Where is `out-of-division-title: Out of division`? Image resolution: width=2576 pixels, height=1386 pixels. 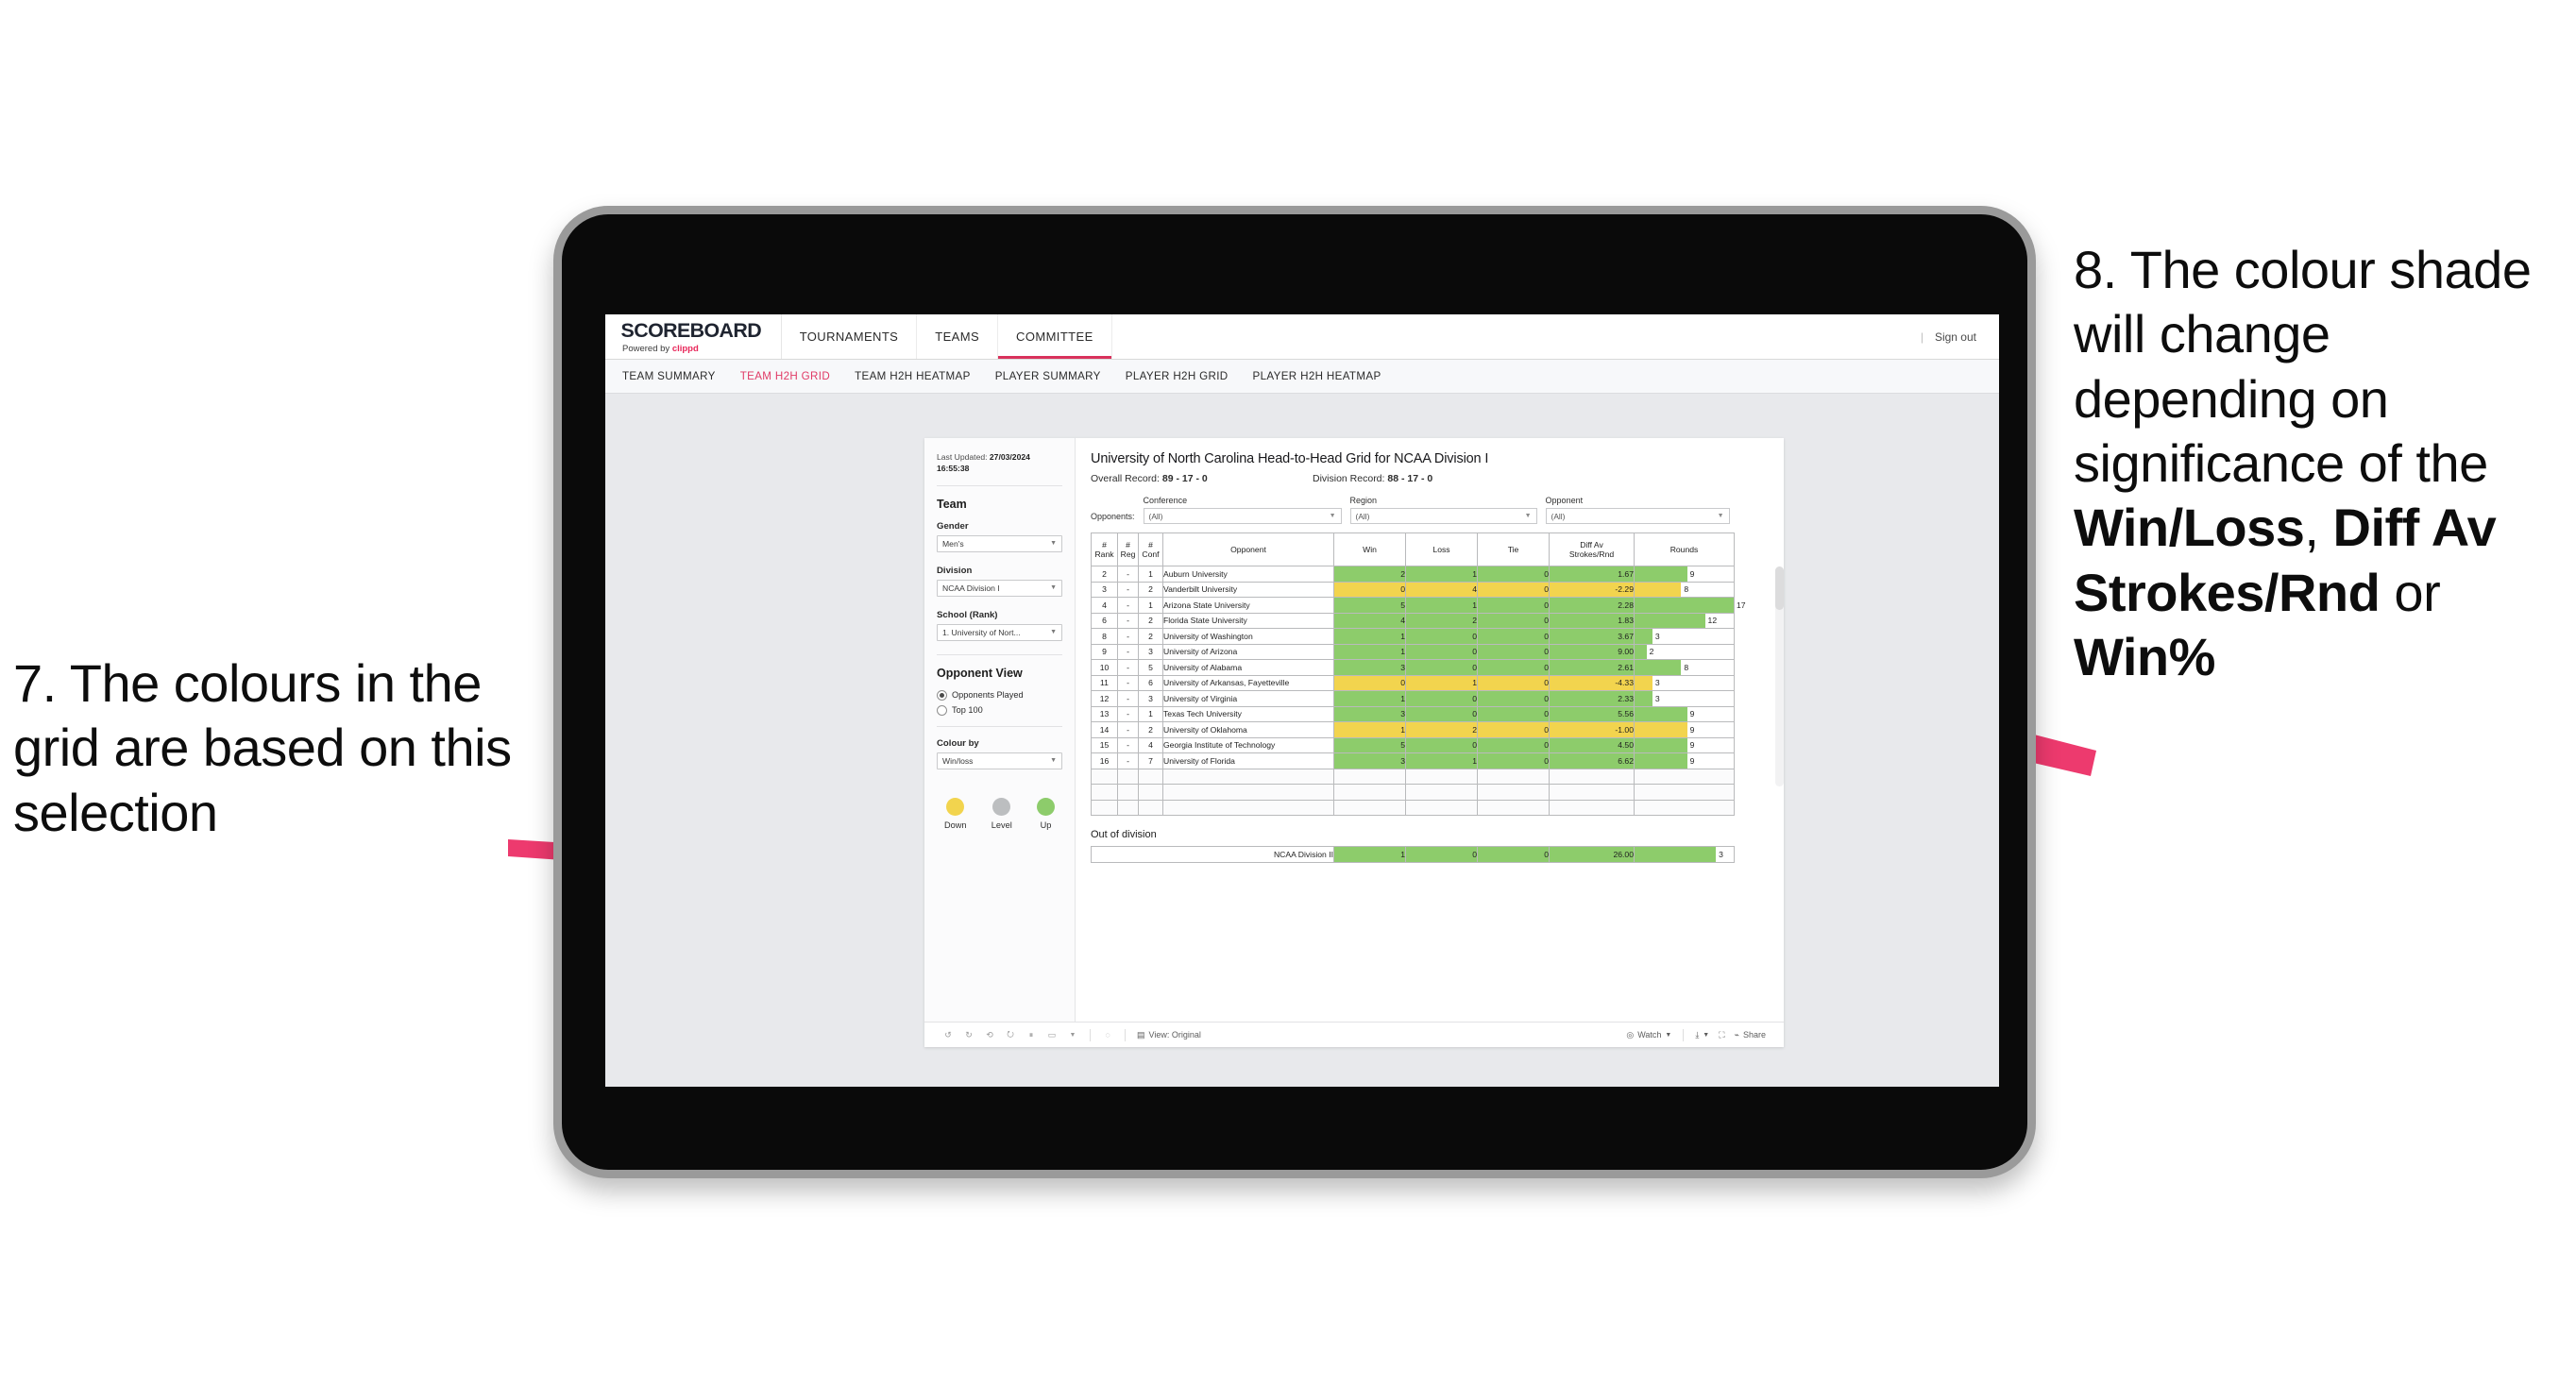
out-of-division-title: Out of division is located at coordinates (1124, 834).